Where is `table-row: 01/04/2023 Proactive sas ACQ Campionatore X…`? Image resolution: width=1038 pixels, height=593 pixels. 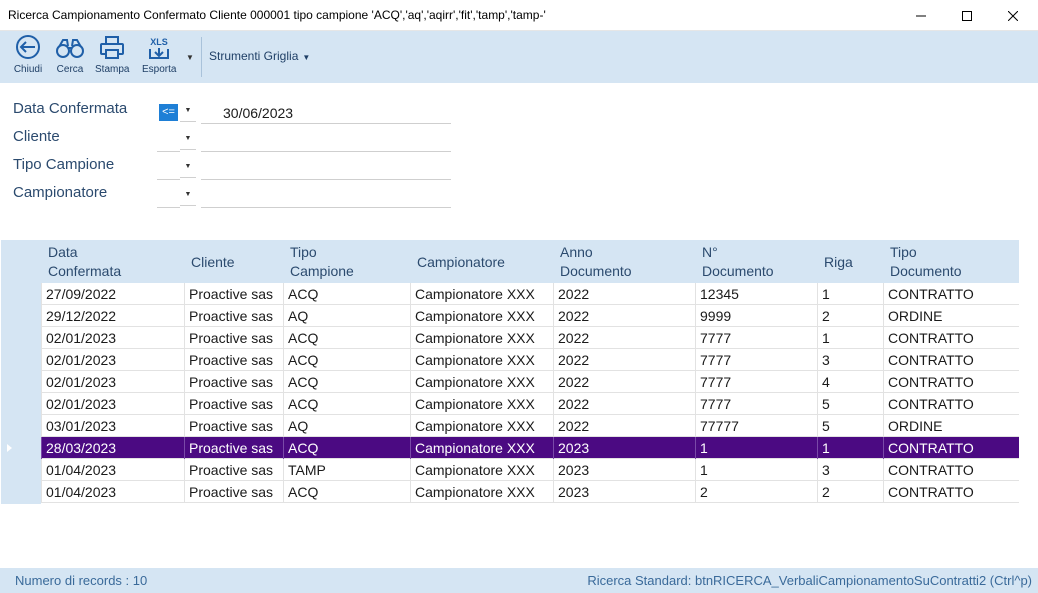 table-row: 01/04/2023 Proactive sas ACQ Campionatore X… is located at coordinates (530, 492).